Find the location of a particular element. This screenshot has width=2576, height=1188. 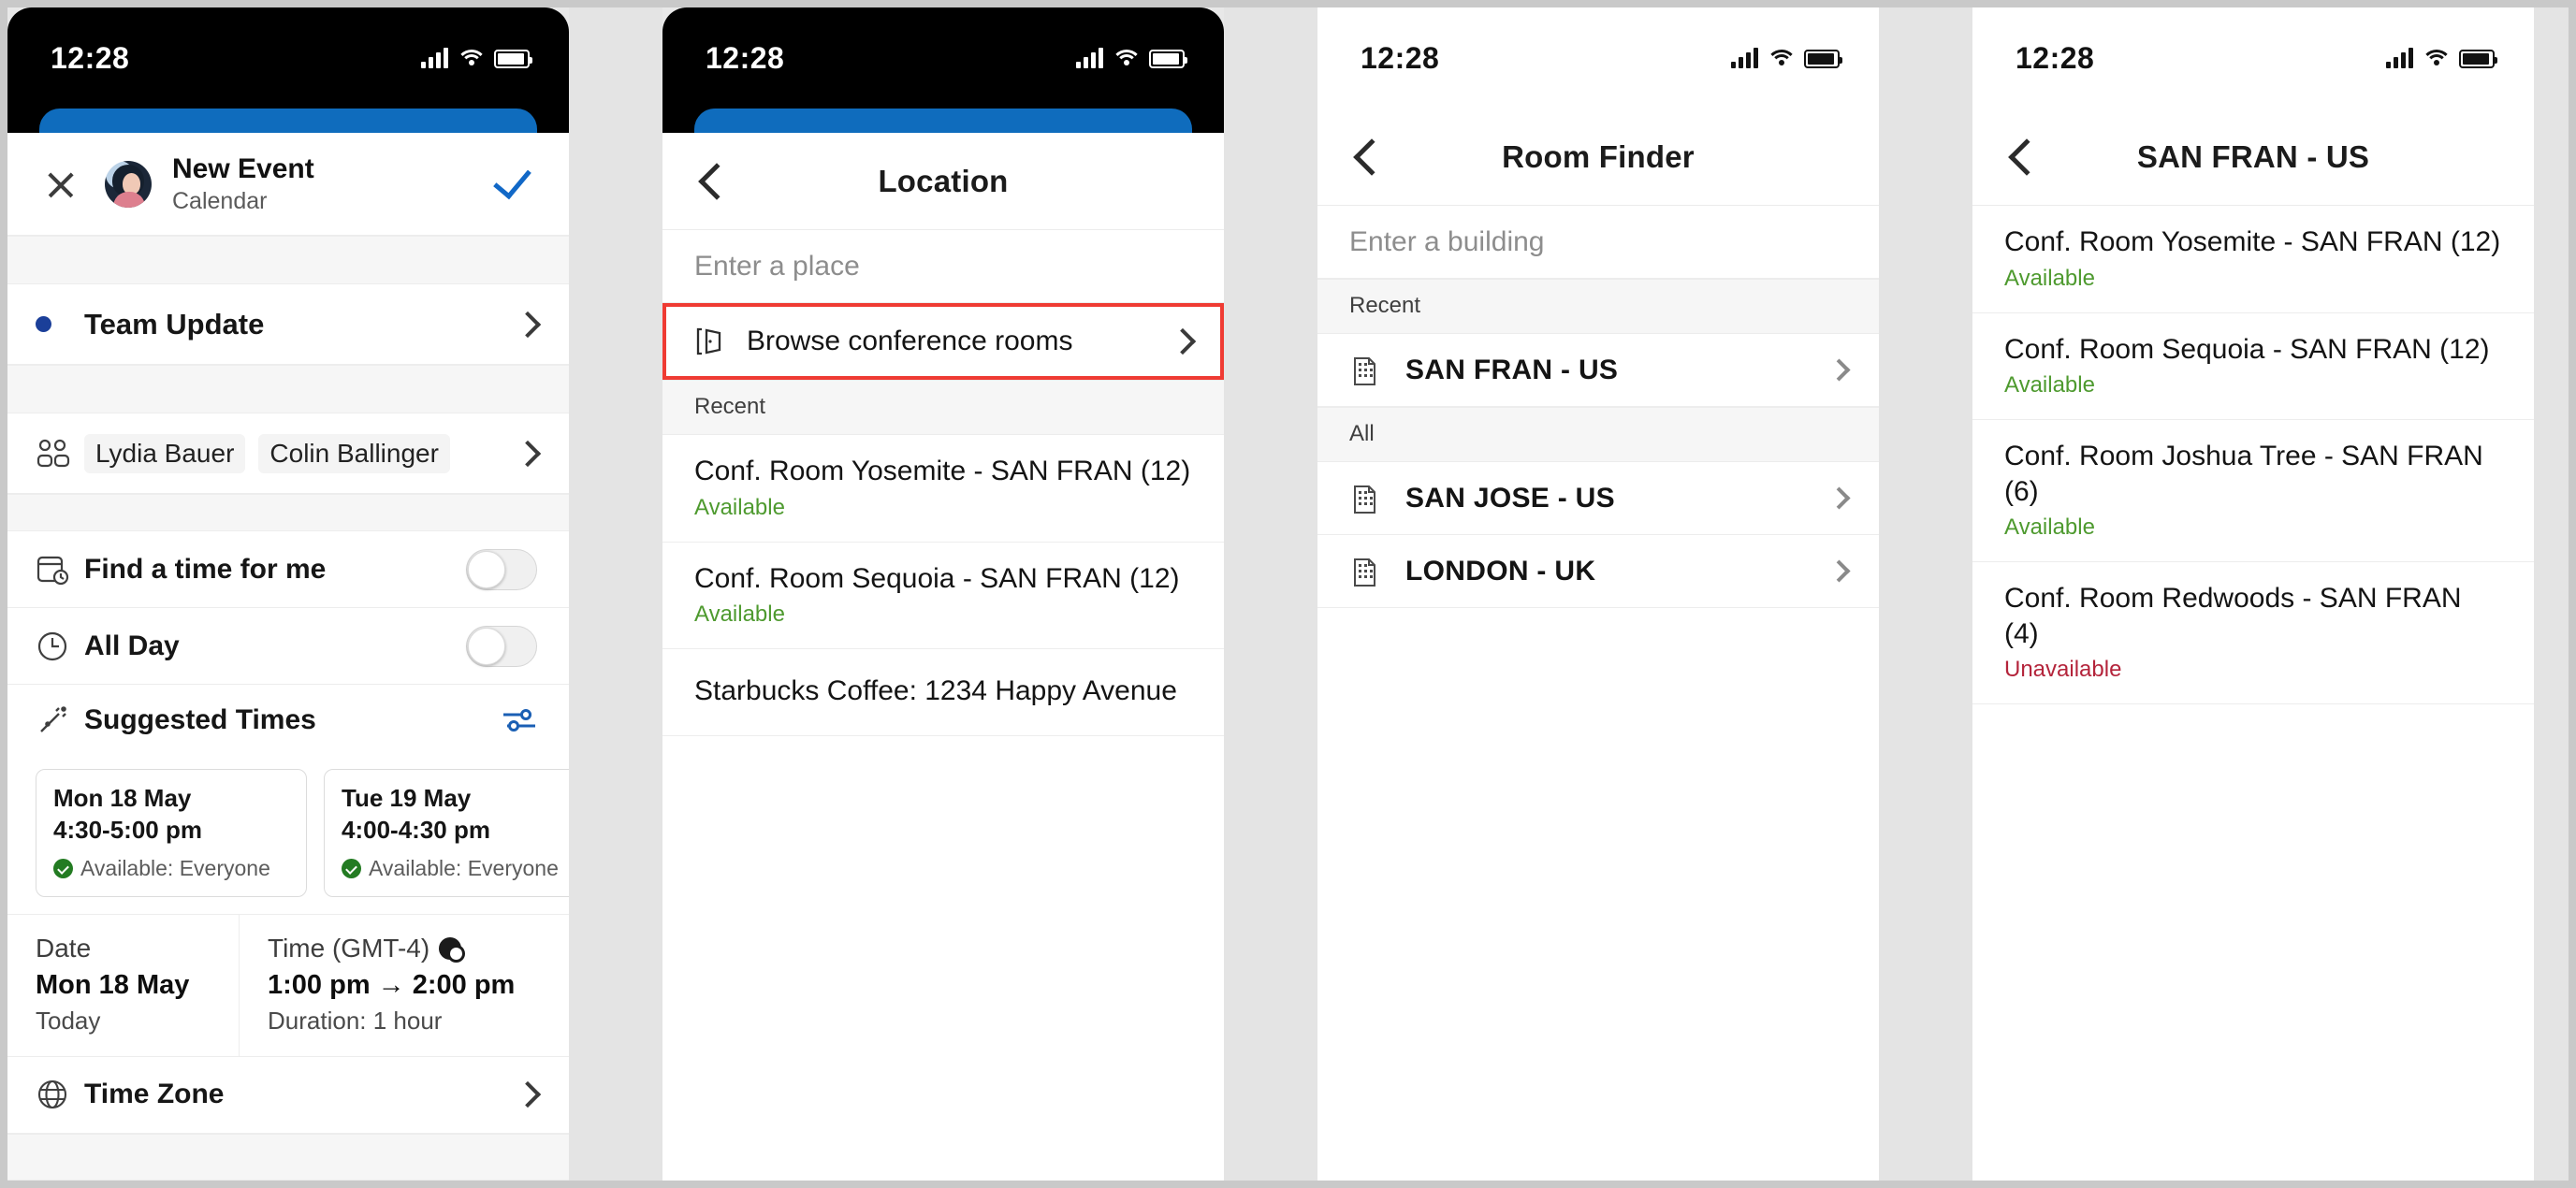

attendee-chip: Colin Ballinger is located at coordinates (354, 453).